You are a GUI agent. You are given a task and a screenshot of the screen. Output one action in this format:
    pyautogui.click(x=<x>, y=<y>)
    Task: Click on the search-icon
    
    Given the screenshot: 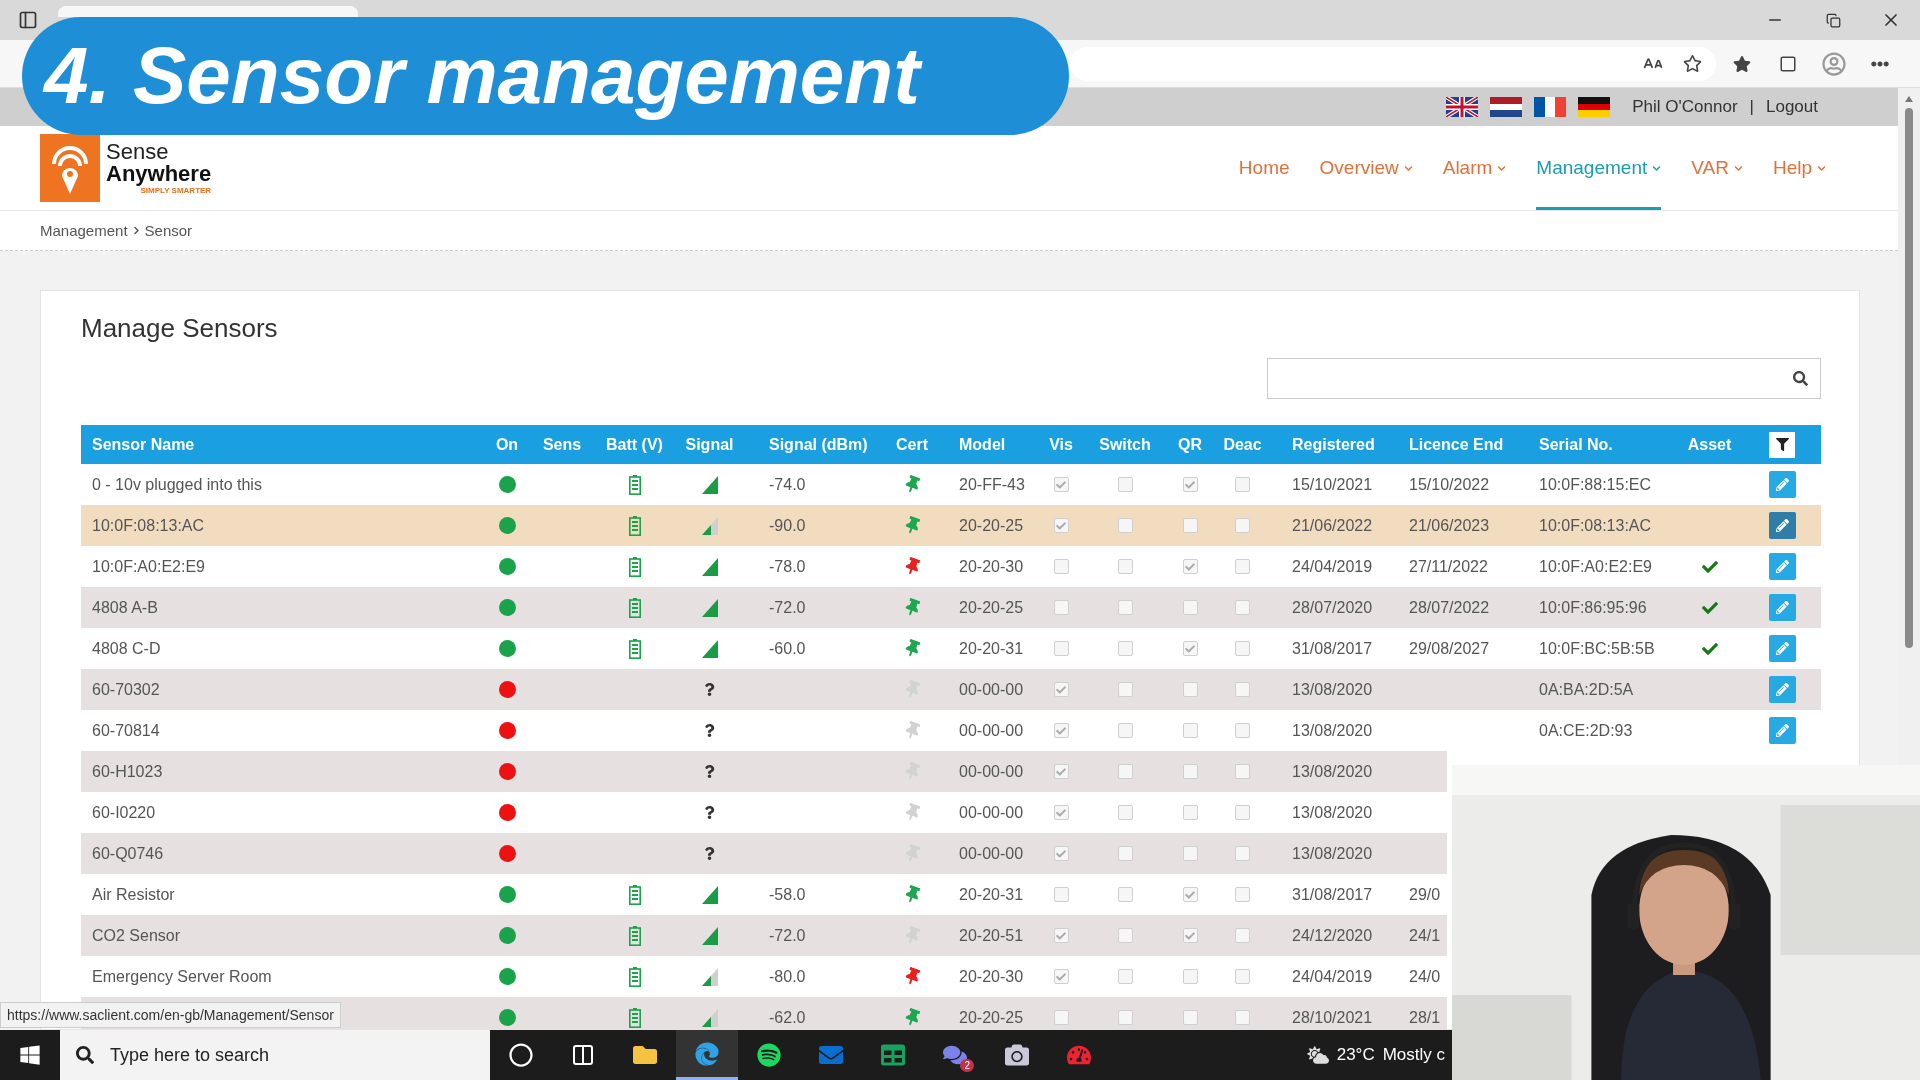 What is the action you would take?
    pyautogui.click(x=1800, y=378)
    